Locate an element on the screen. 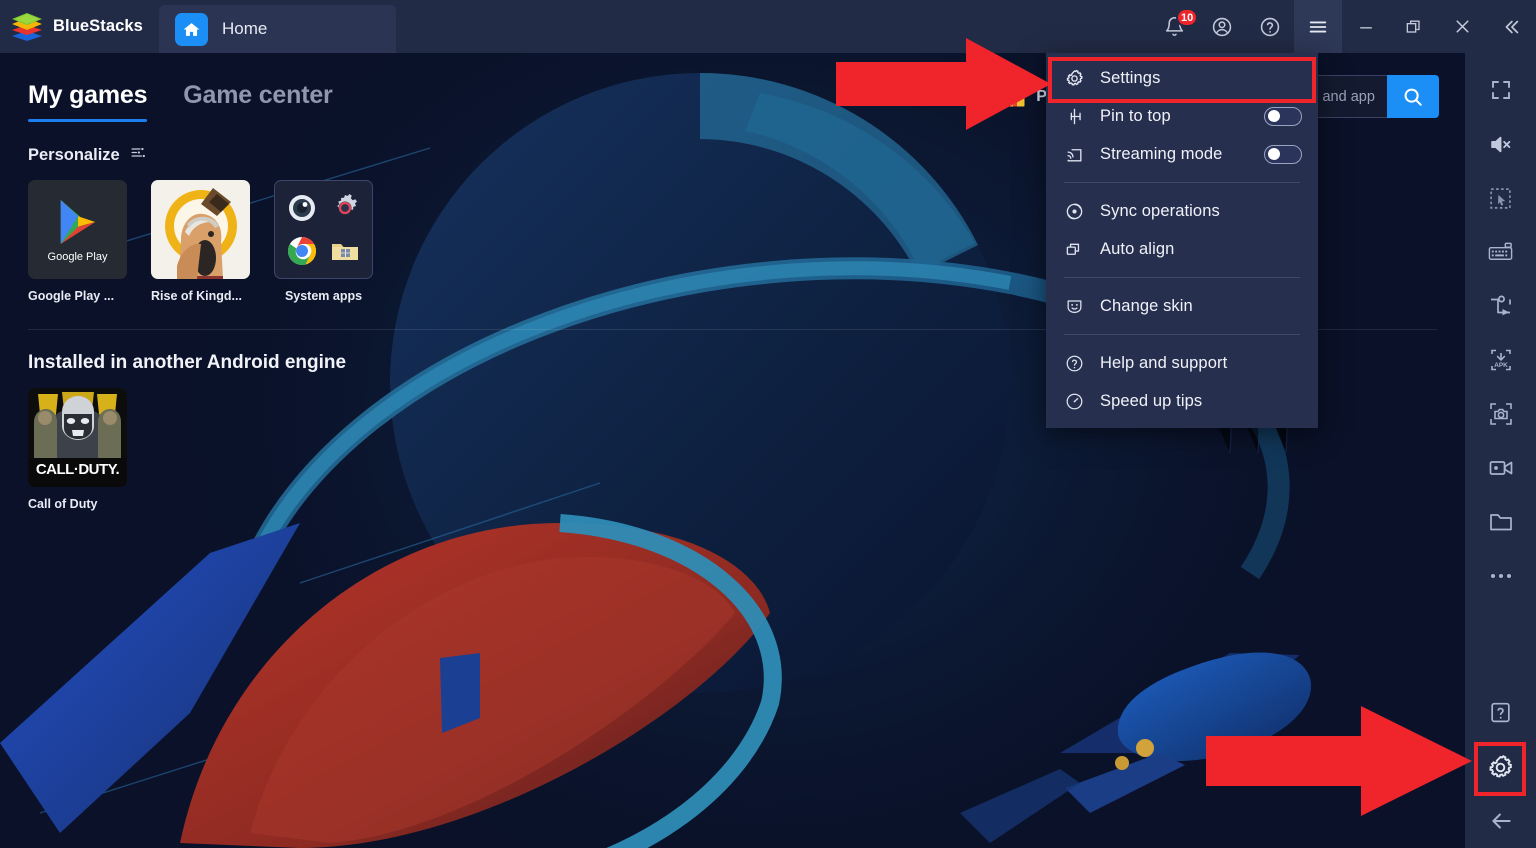  search-button is located at coordinates (1413, 96).